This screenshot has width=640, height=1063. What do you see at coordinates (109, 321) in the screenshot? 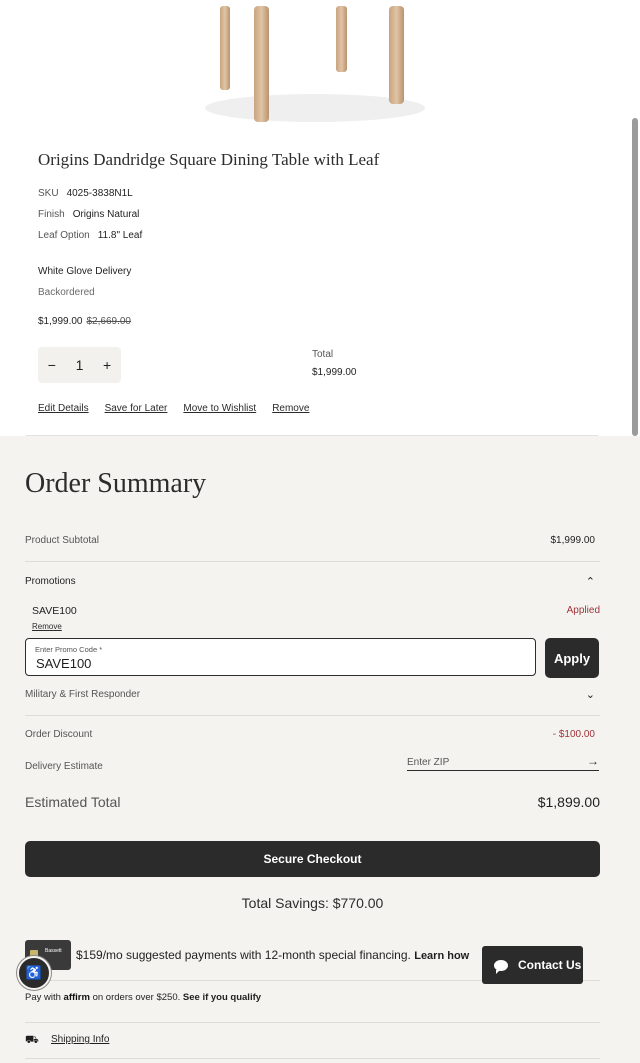
I see `original-price: $2,669.00` at bounding box center [109, 321].